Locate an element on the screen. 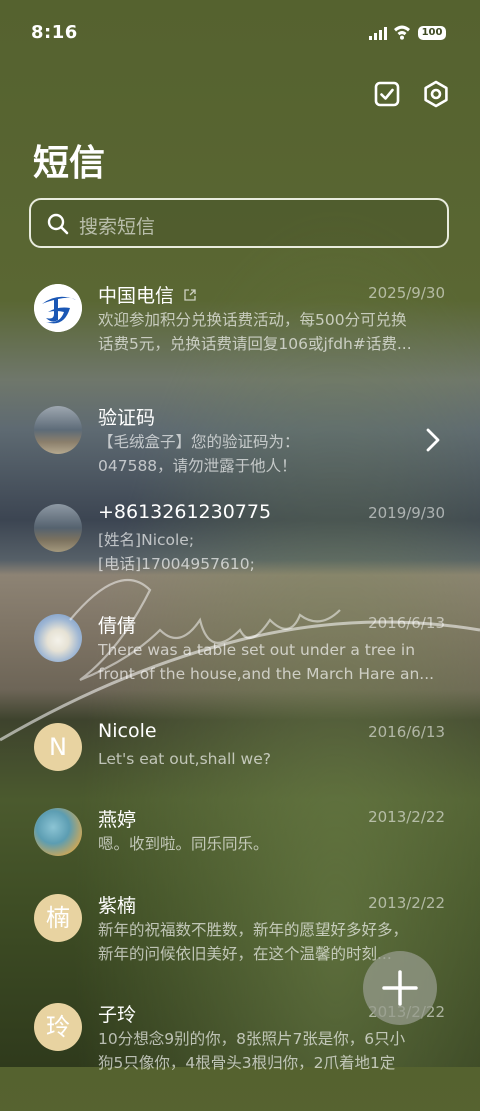 Image resolution: width=480 pixels, height=1111 pixels. message-preview: 【毛绒盒子】您的验证码为： 047588，请勿泄露于他人！ is located at coordinates (199, 454).